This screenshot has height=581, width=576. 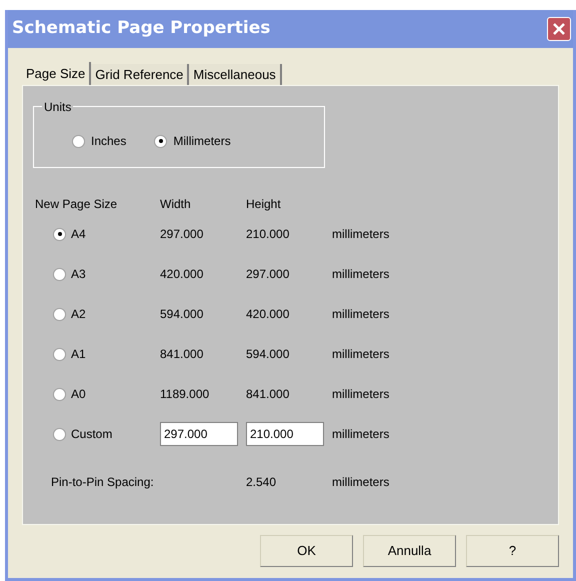 I want to click on radio-label: A0, so click(x=78, y=394).